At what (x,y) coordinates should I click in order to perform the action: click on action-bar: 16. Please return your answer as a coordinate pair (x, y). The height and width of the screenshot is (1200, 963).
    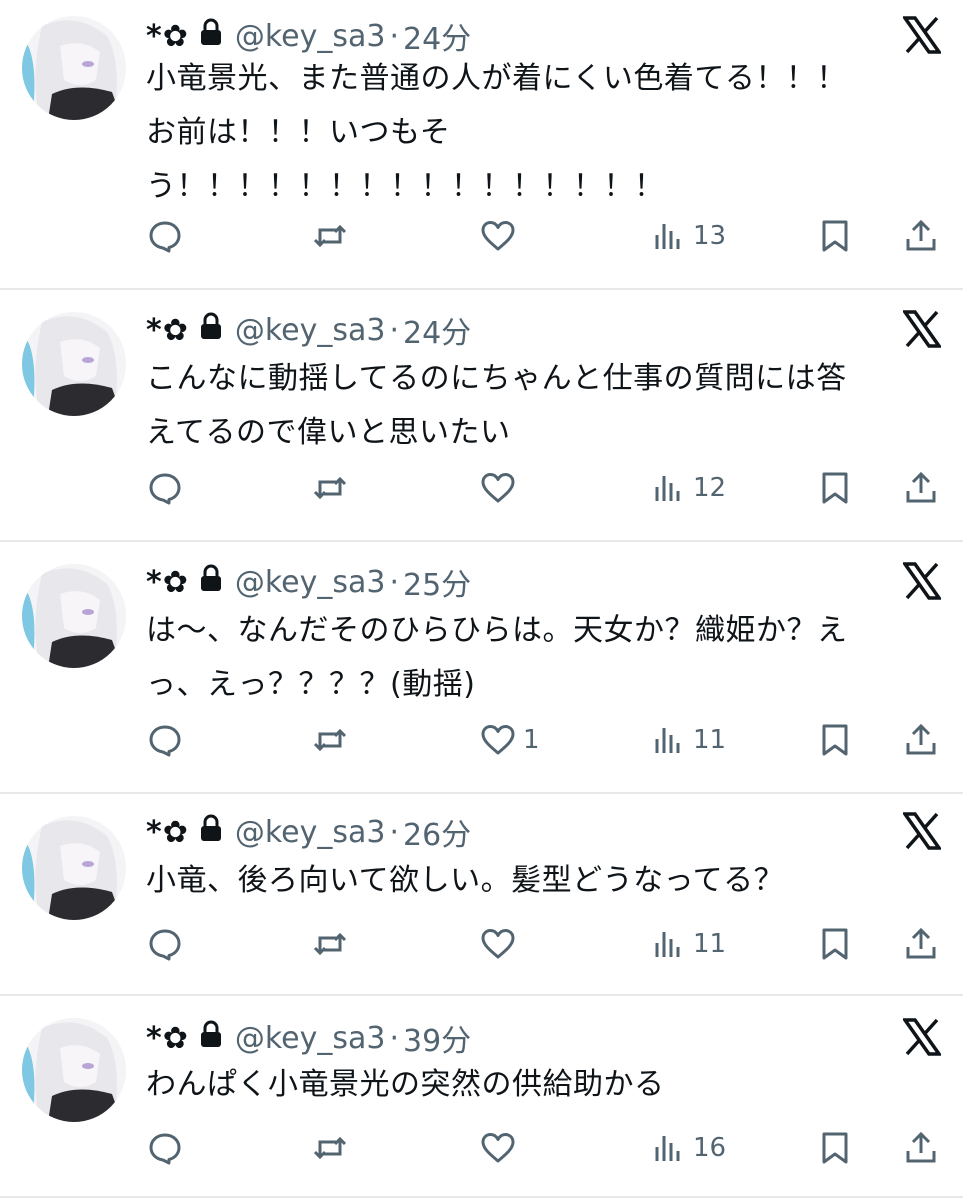
    Looking at the image, I should click on (544, 1148).